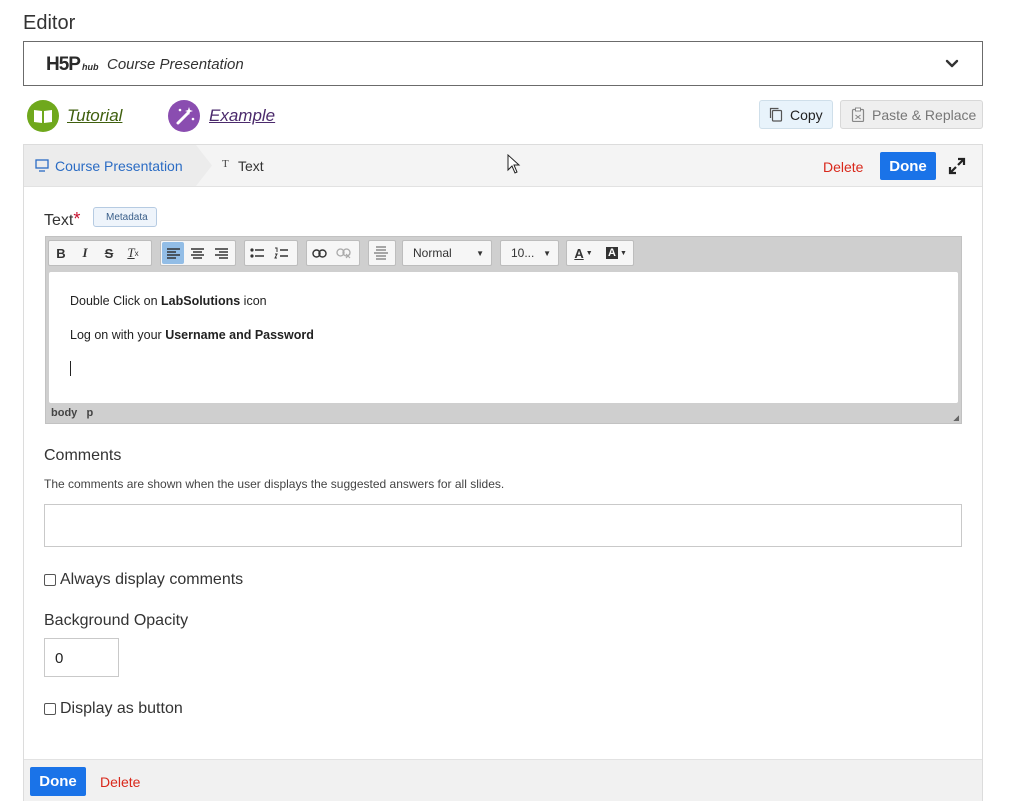 The height and width of the screenshot is (809, 1023). I want to click on required-mark: *, so click(77, 219).